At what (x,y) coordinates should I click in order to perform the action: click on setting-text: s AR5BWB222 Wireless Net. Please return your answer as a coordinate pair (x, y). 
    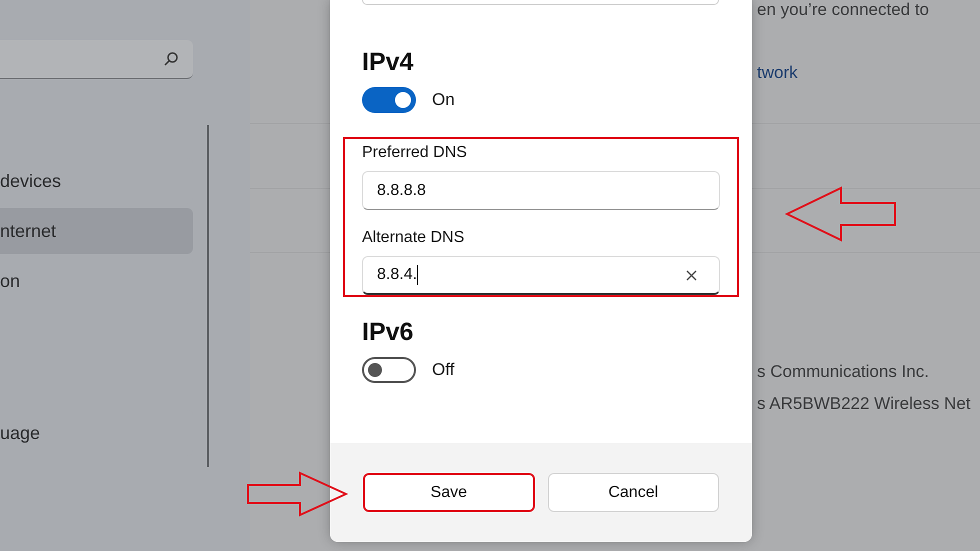
    Looking at the image, I should click on (864, 404).